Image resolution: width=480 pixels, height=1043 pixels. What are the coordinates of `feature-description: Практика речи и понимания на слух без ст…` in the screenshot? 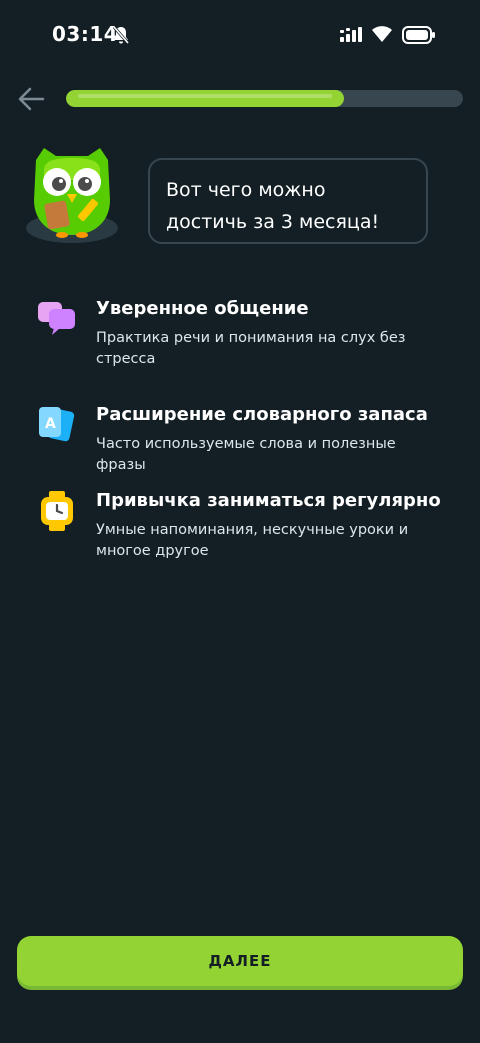 It's located at (251, 348).